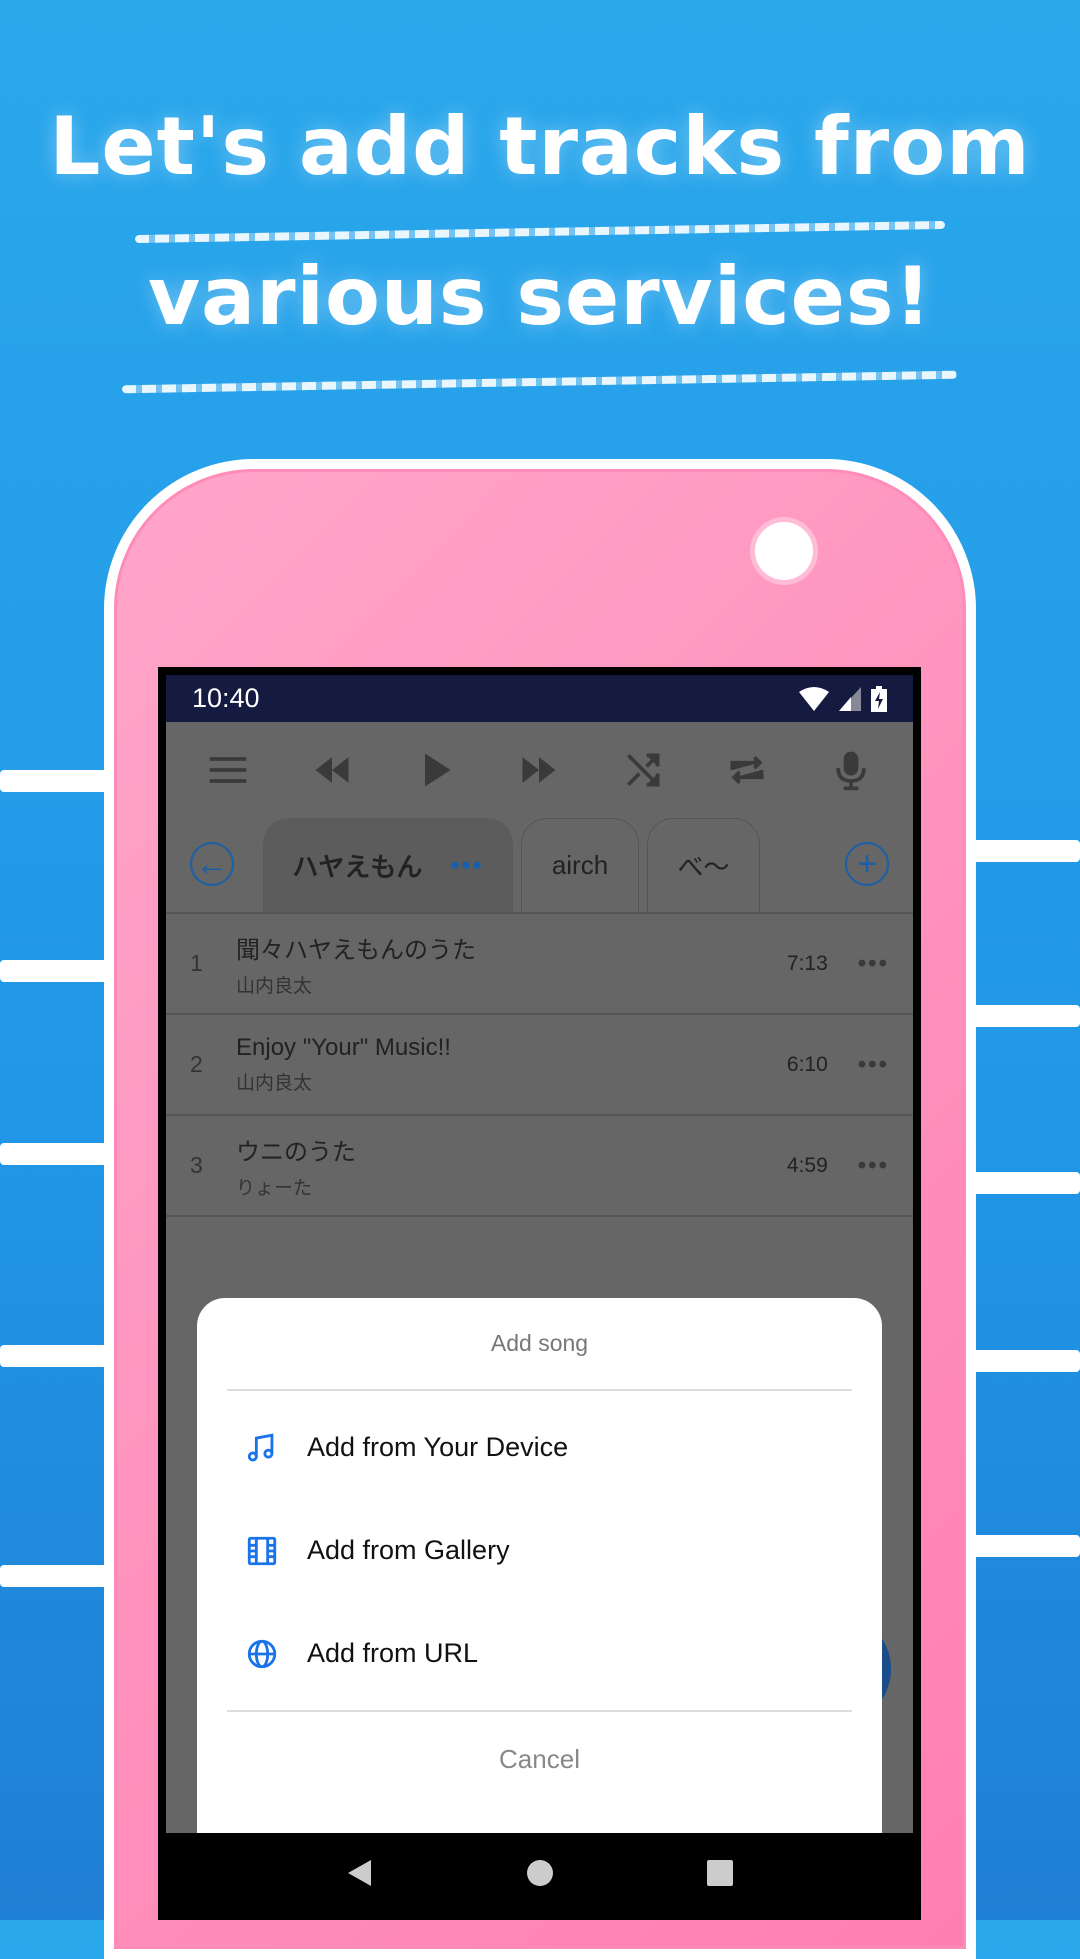 This screenshot has width=1080, height=1959. What do you see at coordinates (343, 1047) in the screenshot?
I see `track-title: Enjoy "Your" Music!!` at bounding box center [343, 1047].